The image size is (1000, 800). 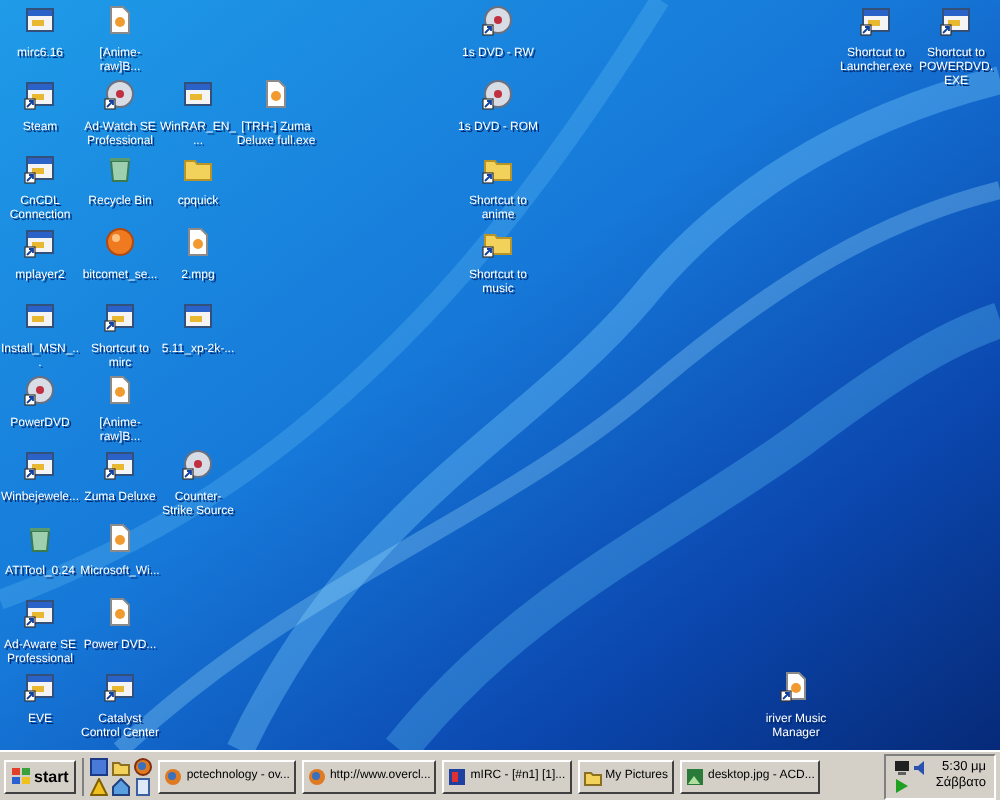 I want to click on start-button: start, so click(x=40, y=776).